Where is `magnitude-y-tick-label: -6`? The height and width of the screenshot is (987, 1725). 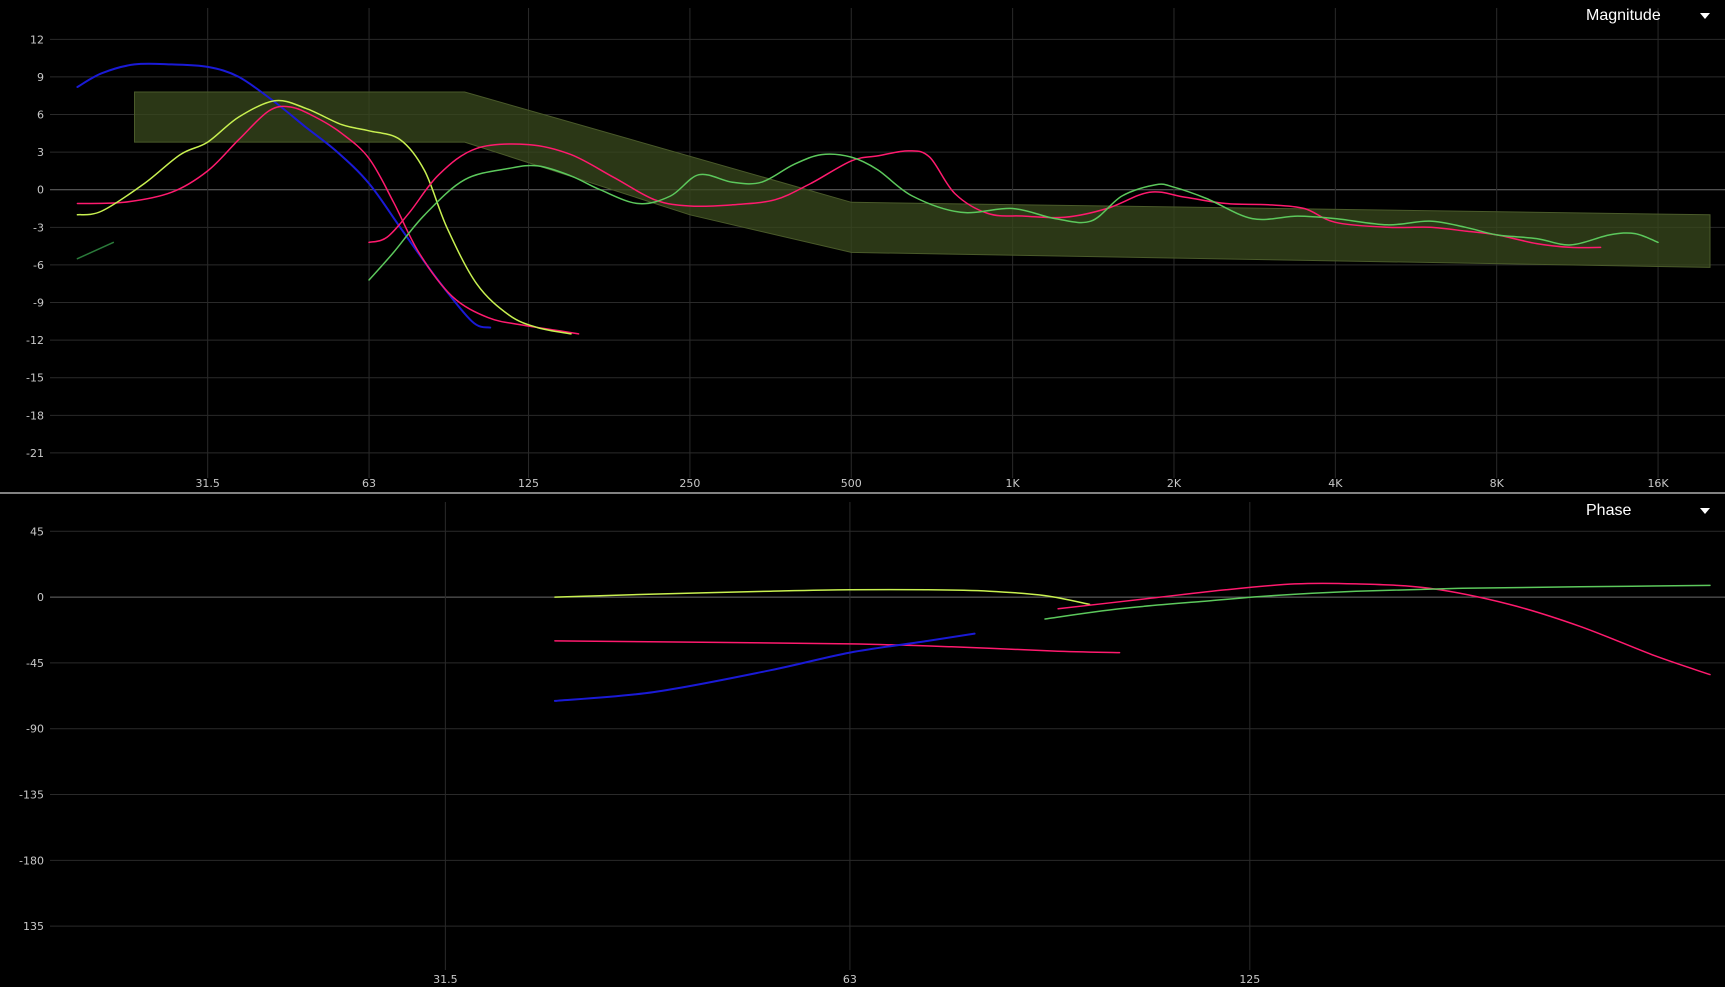
magnitude-y-tick-label: -6 is located at coordinates (38, 265).